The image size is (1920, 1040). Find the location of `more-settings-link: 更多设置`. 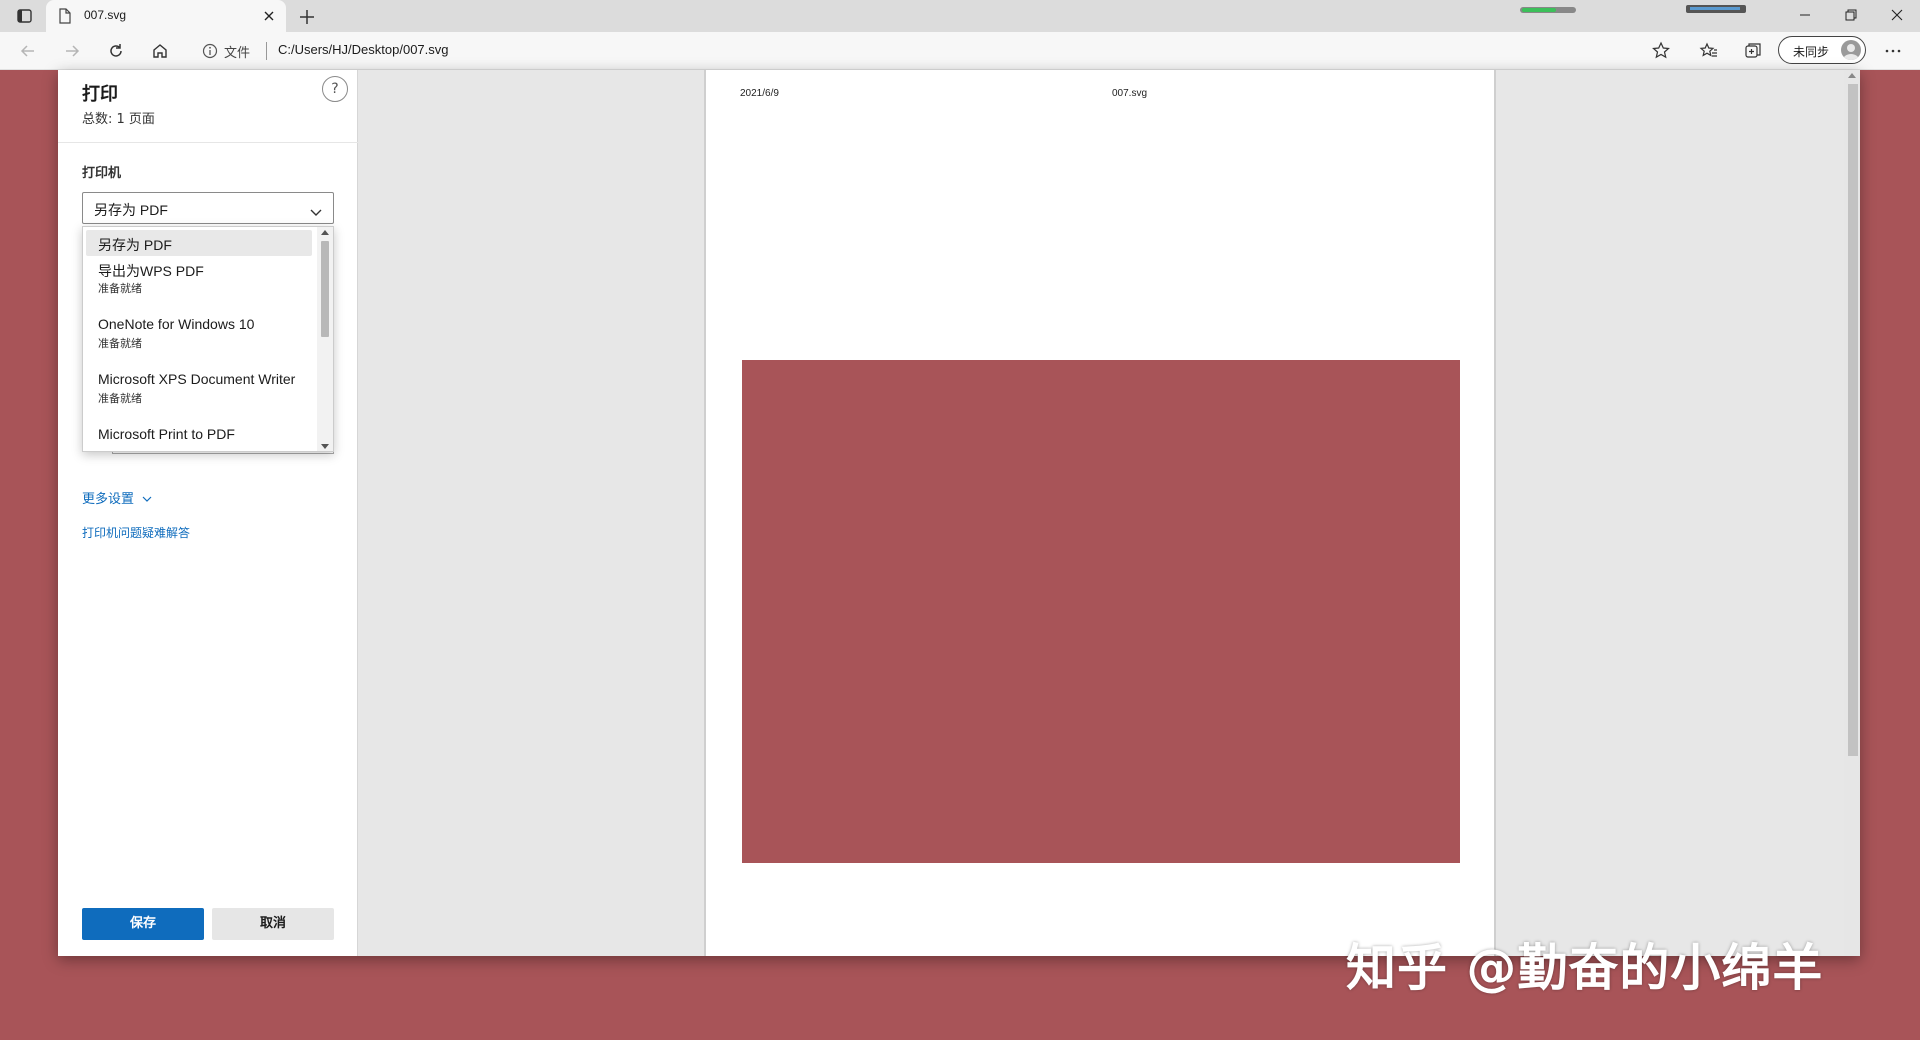

more-settings-link: 更多设置 is located at coordinates (117, 497).